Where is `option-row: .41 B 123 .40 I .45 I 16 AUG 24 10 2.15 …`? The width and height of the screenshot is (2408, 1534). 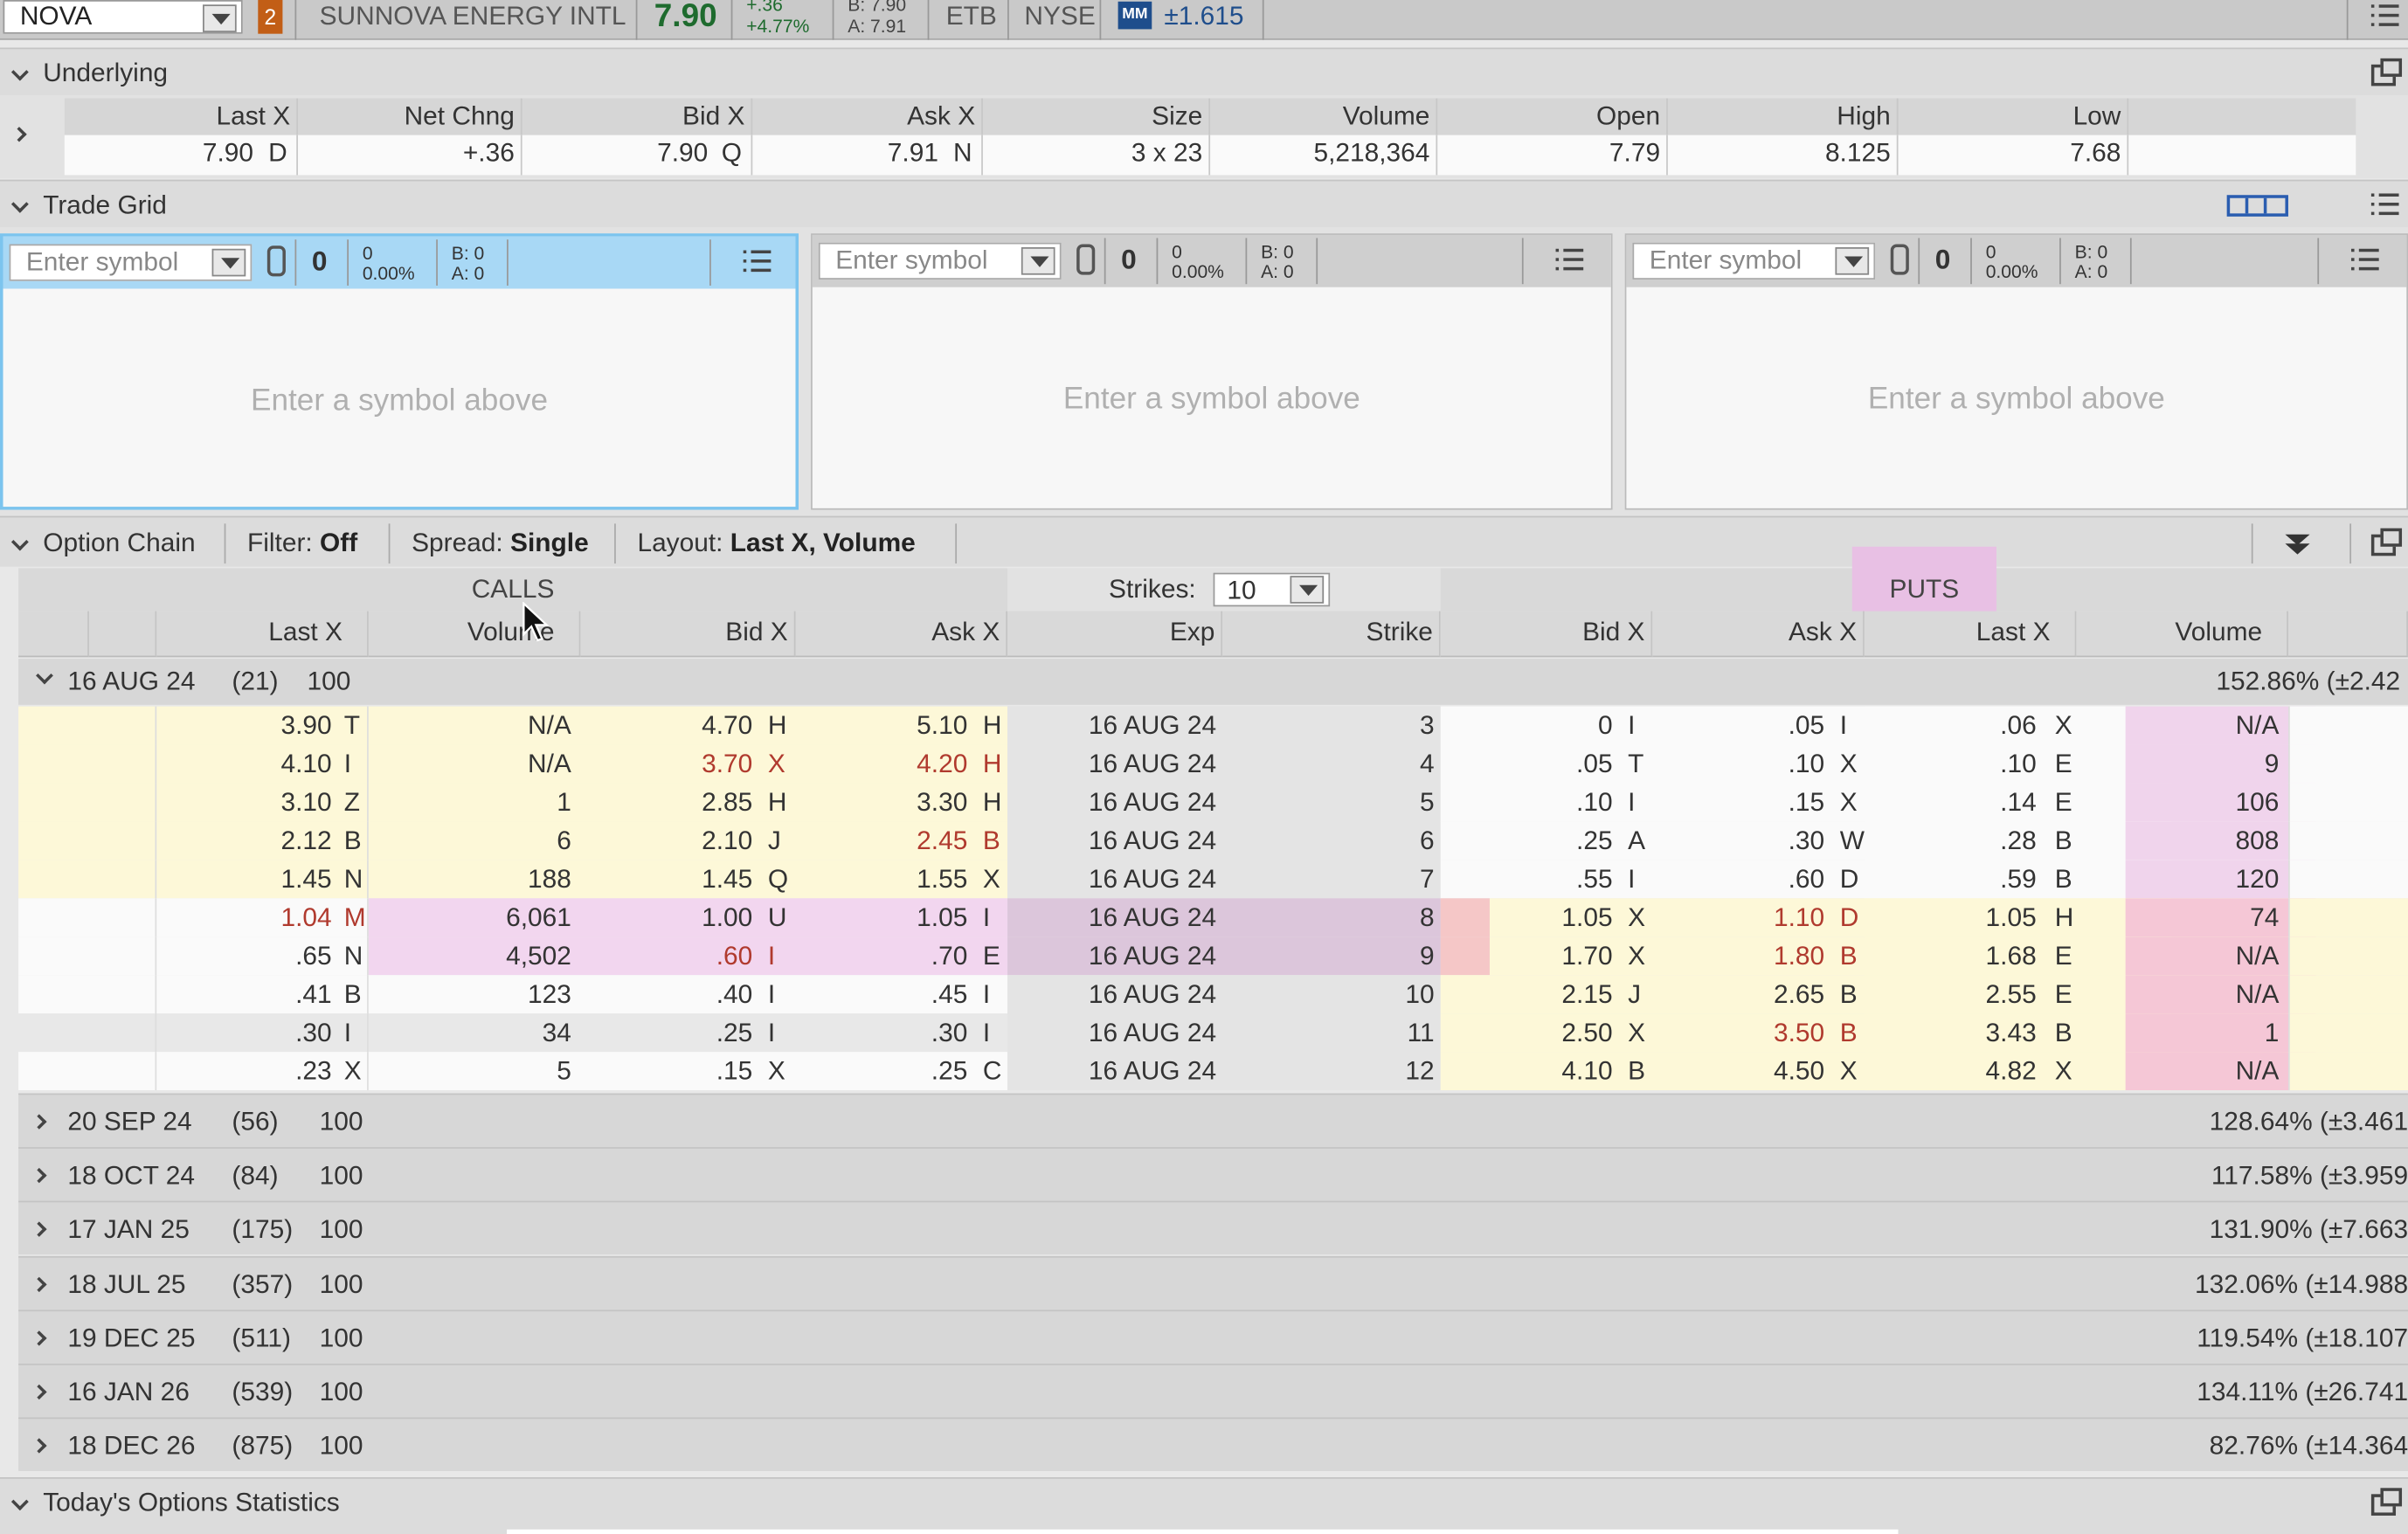
option-row: .41 B 123 .40 I .45 I 16 AUG 24 10 2.15 … is located at coordinates (1213, 994).